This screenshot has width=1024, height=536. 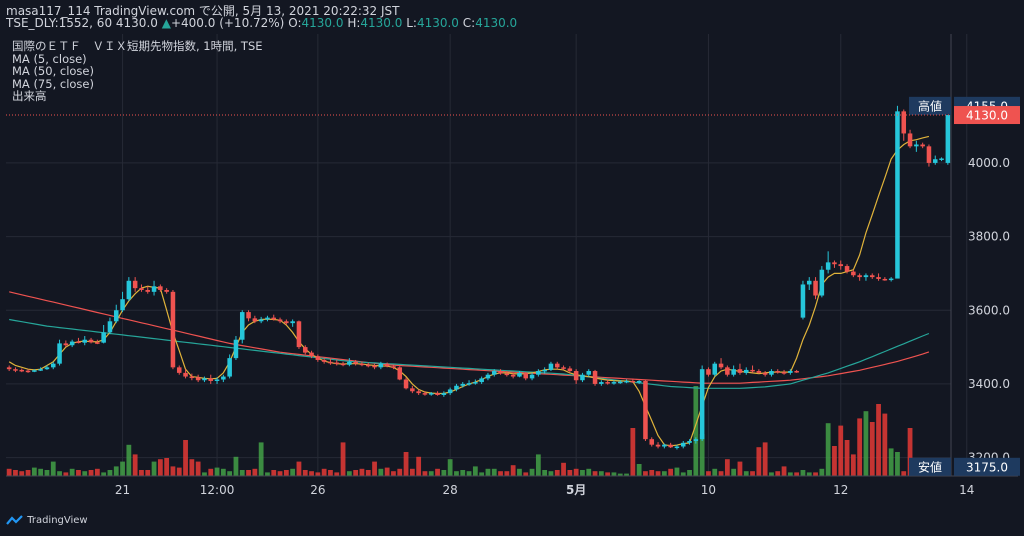 I want to click on legend-ma50: MA (50, close), so click(x=137, y=71).